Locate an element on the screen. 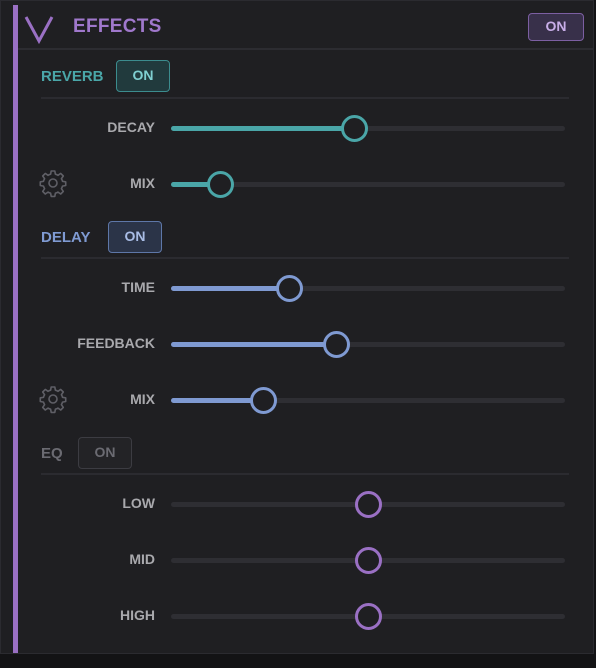 The image size is (596, 668). panel-title: EFFECTS is located at coordinates (117, 26).